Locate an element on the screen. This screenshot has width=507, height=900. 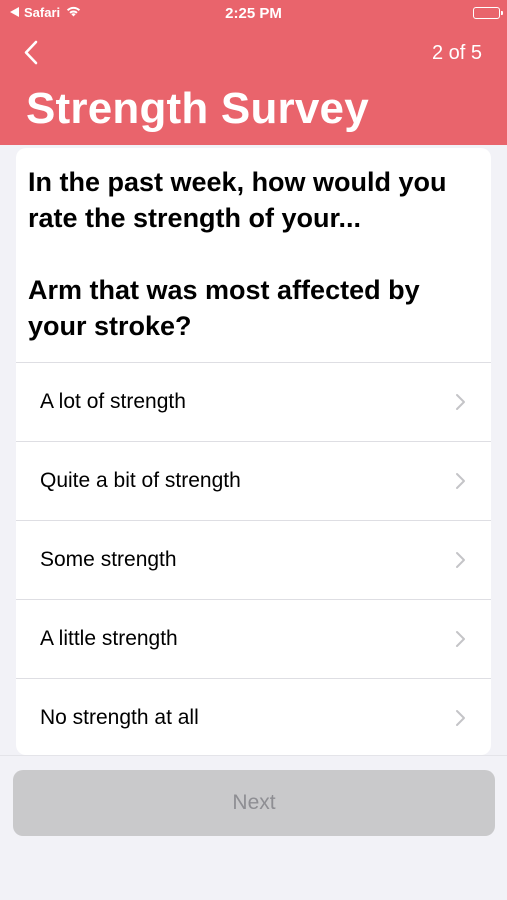
option-a-lot-of-strength: A lot of strength is located at coordinates (253, 402).